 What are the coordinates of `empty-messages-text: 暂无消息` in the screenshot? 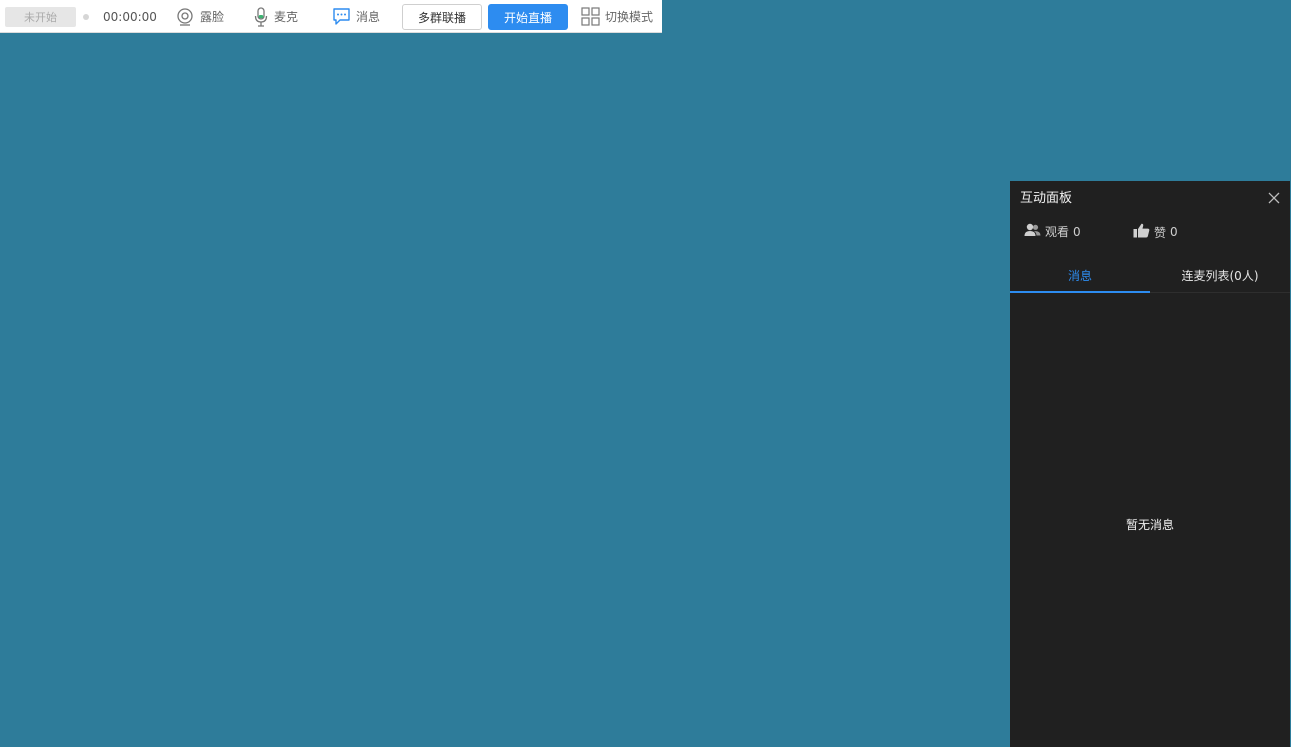 It's located at (1149, 525).